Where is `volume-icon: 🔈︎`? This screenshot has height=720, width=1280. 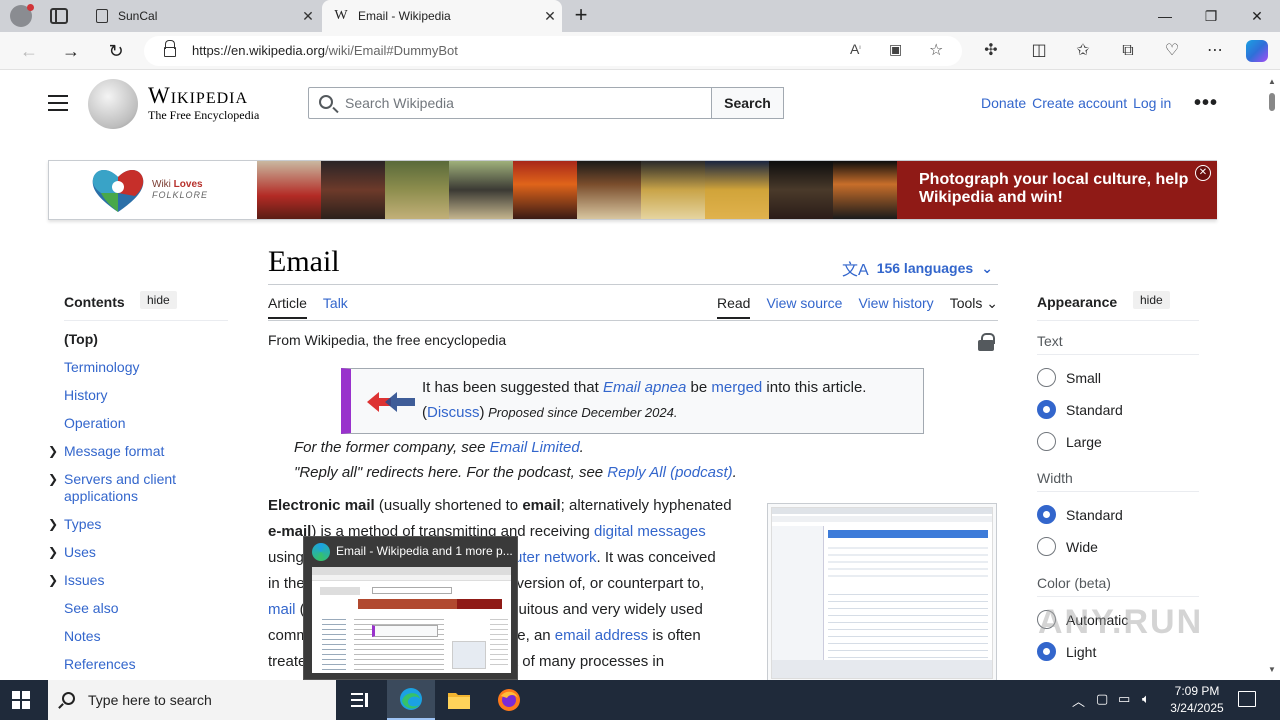
volume-icon: 🔈︎ is located at coordinates (1146, 699).